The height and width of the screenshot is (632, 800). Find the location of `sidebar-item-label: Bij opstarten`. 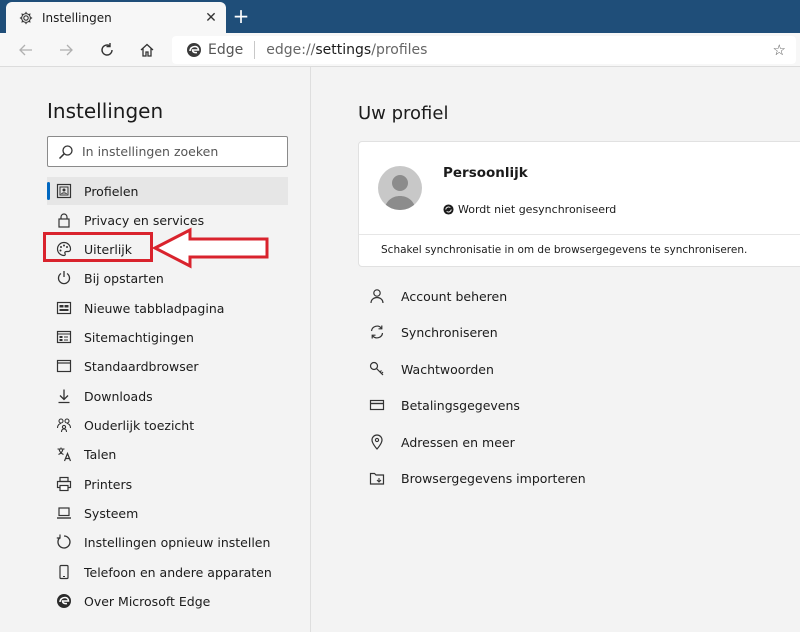

sidebar-item-label: Bij opstarten is located at coordinates (124, 278).